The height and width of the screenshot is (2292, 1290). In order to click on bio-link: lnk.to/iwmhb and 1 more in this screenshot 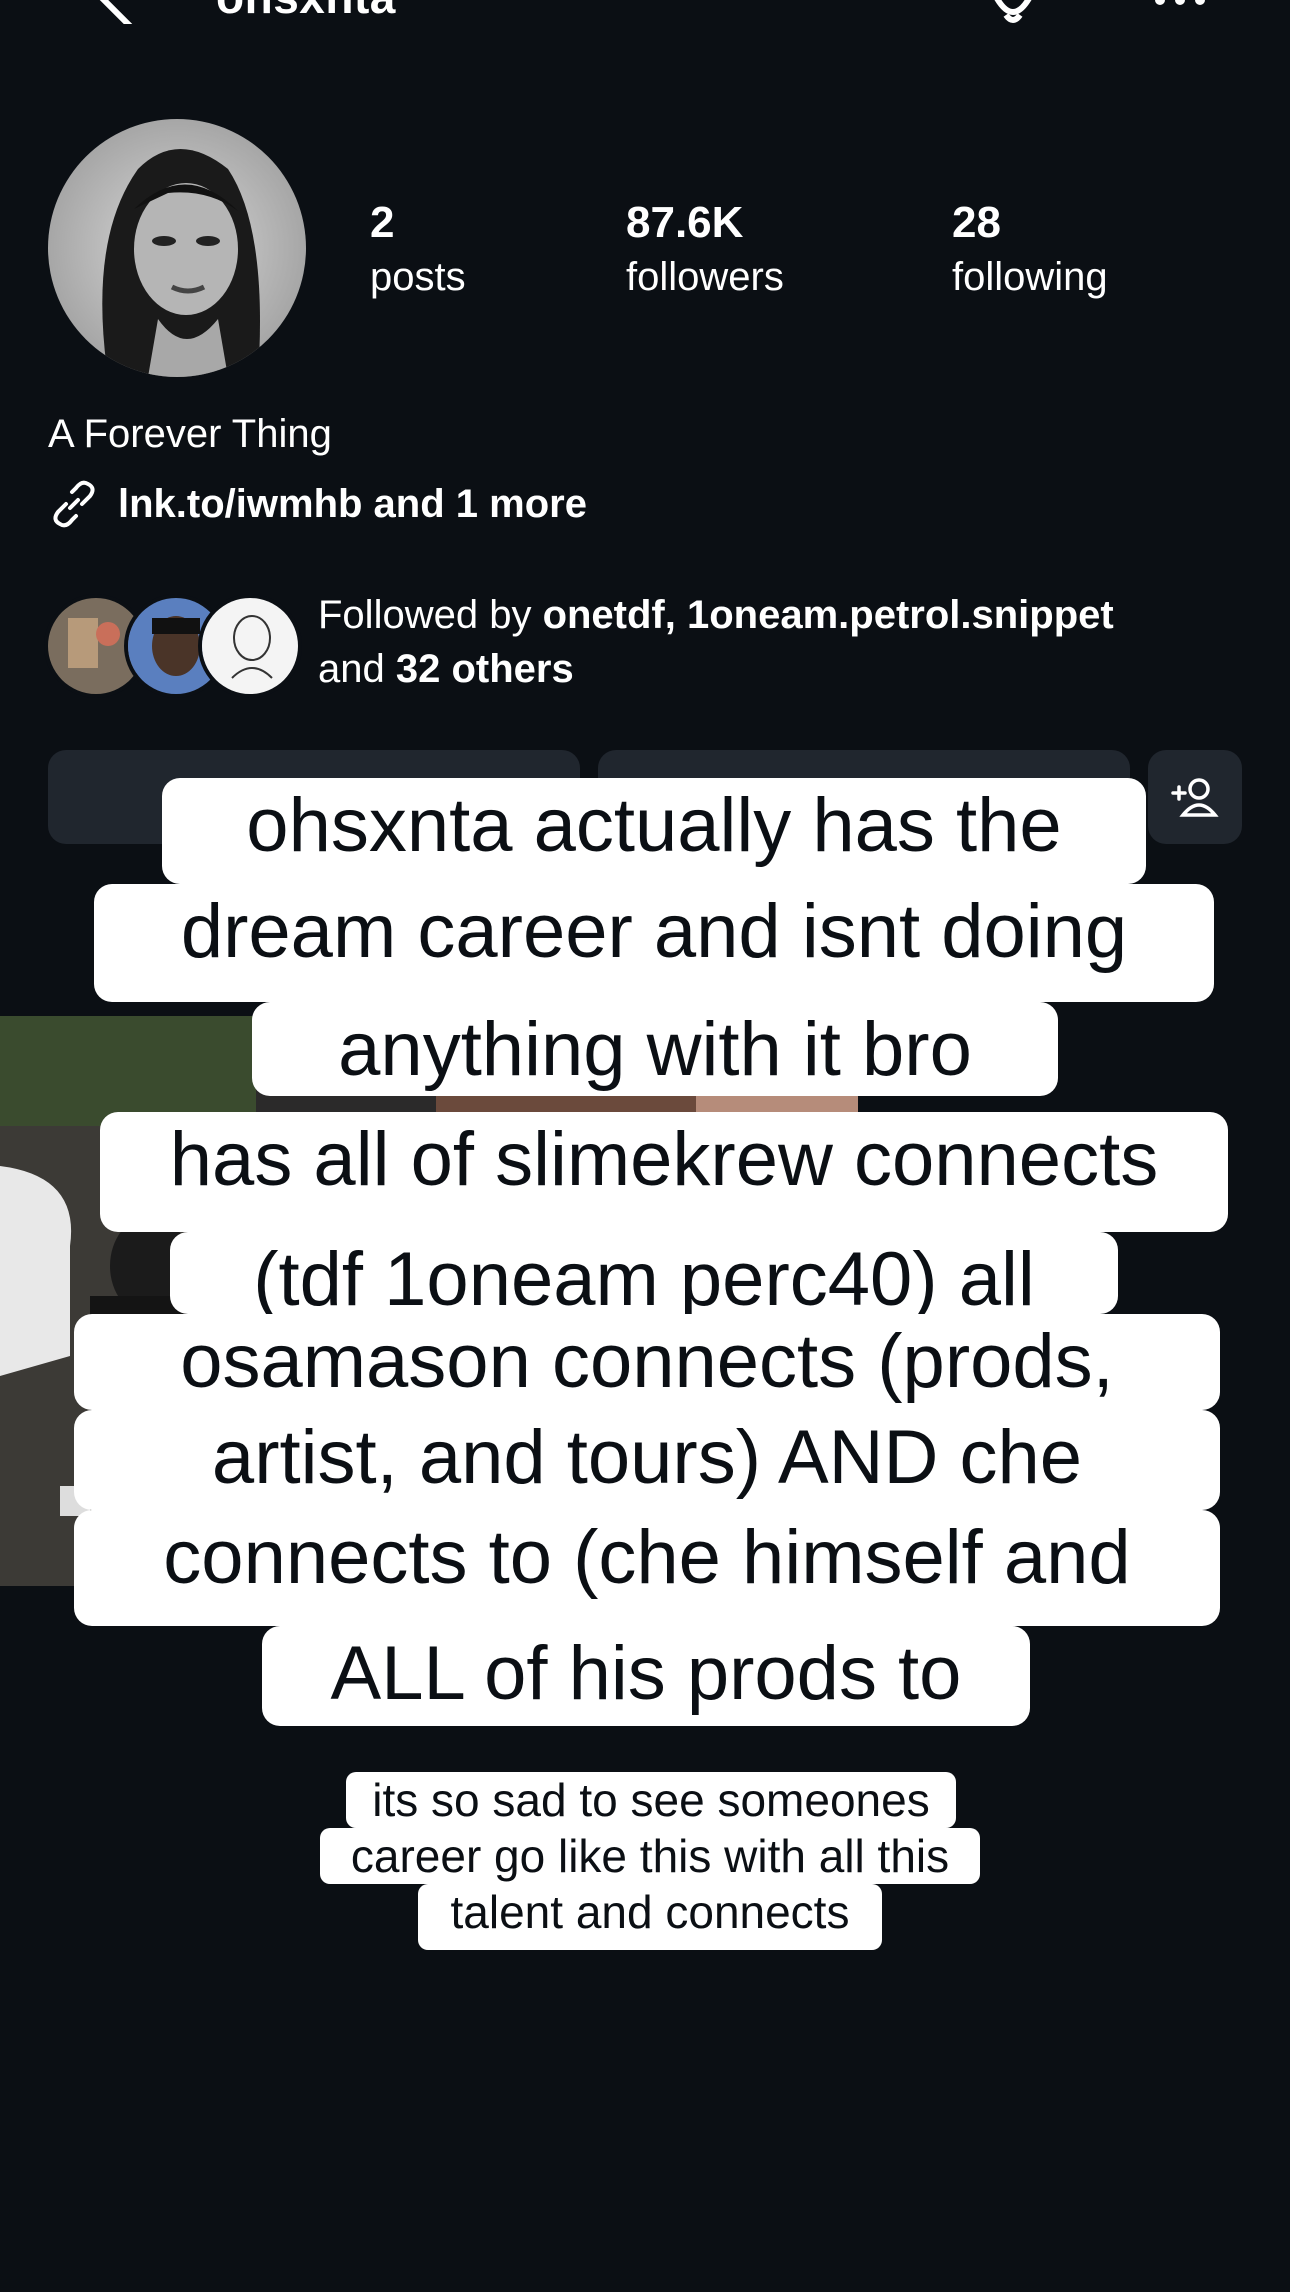, I will do `click(317, 504)`.